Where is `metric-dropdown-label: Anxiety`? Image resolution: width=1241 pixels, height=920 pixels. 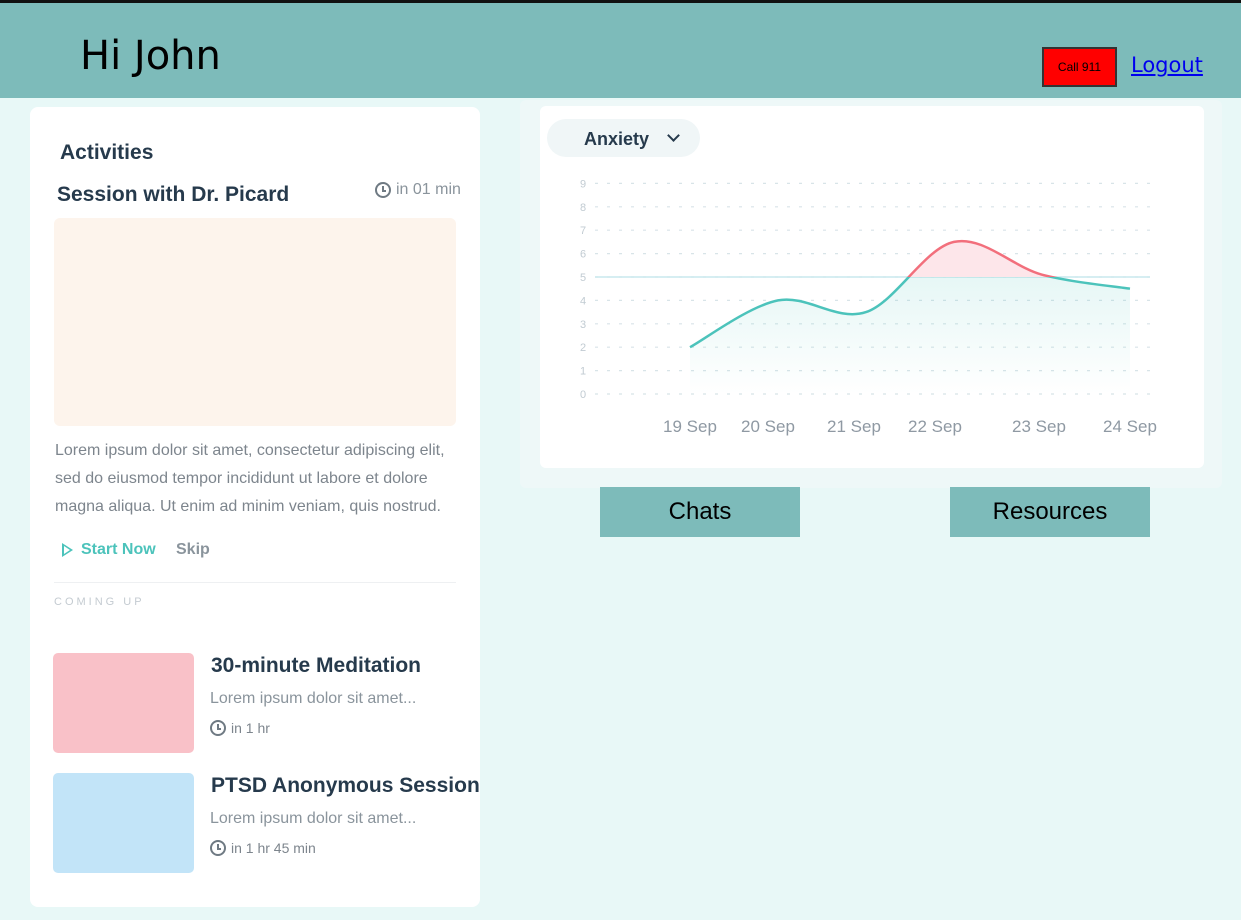 metric-dropdown-label: Anxiety is located at coordinates (617, 139).